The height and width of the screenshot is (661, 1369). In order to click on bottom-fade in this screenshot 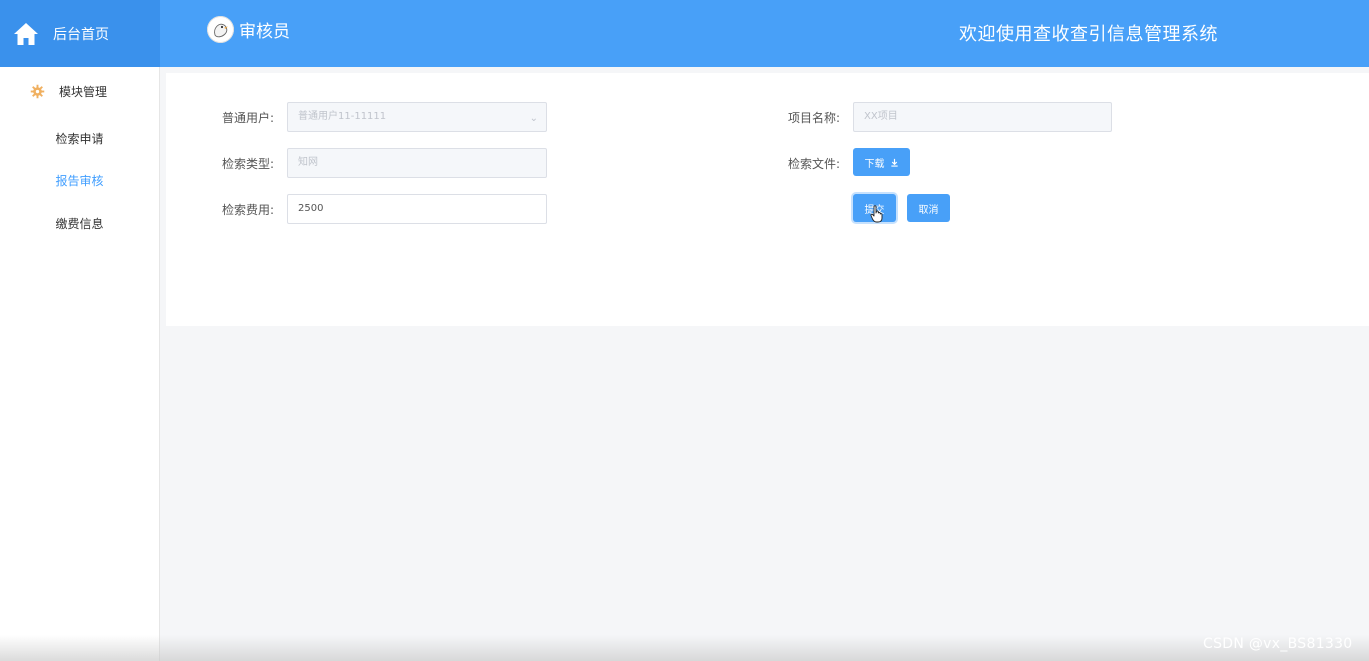, I will do `click(684, 648)`.